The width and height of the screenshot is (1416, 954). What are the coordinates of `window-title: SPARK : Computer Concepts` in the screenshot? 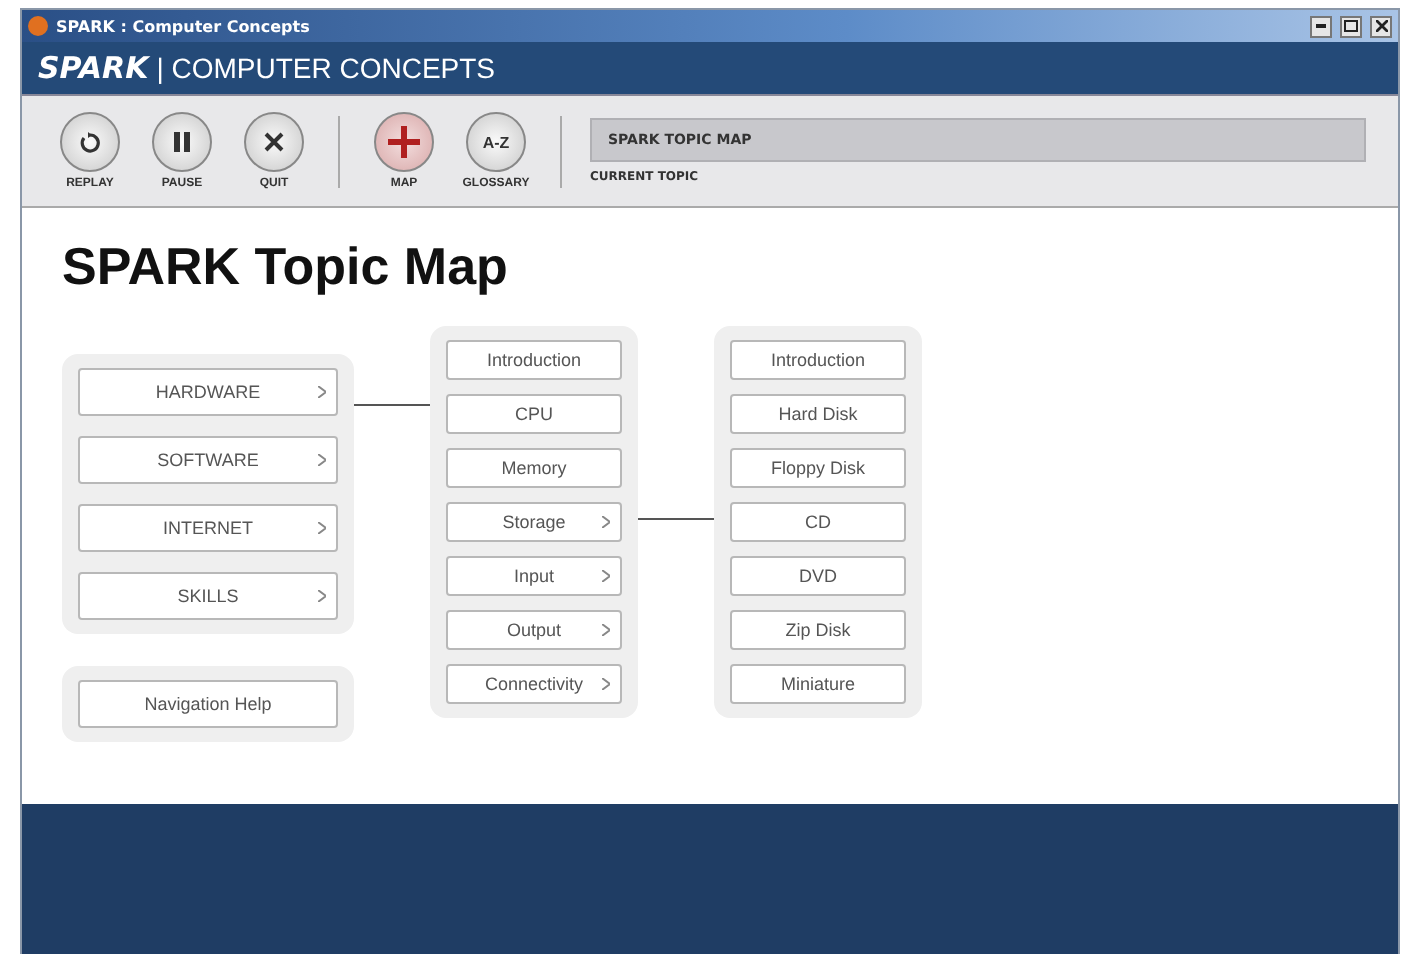 It's located at (184, 26).